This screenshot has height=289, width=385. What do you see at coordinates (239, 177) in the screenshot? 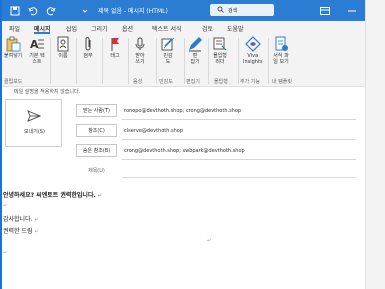
I see `subject-field` at bounding box center [239, 177].